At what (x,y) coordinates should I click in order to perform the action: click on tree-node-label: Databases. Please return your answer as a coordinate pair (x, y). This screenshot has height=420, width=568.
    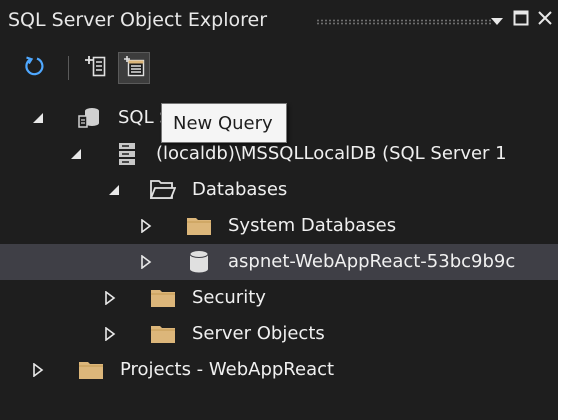
    Looking at the image, I should click on (240, 189).